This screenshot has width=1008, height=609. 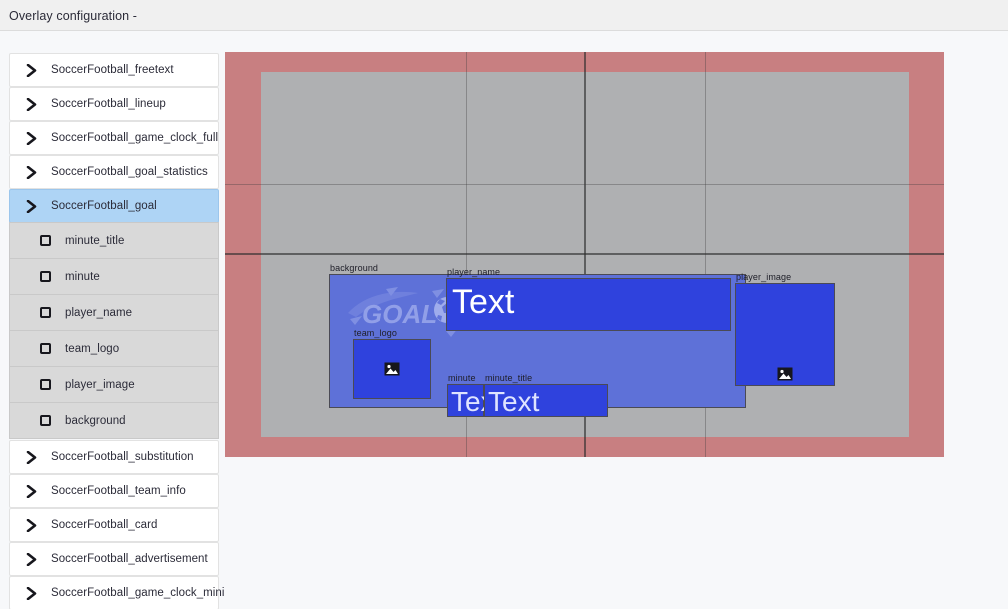 What do you see at coordinates (108, 104) in the screenshot?
I see `sidebar-item-label: SoccerFootball_lineup` at bounding box center [108, 104].